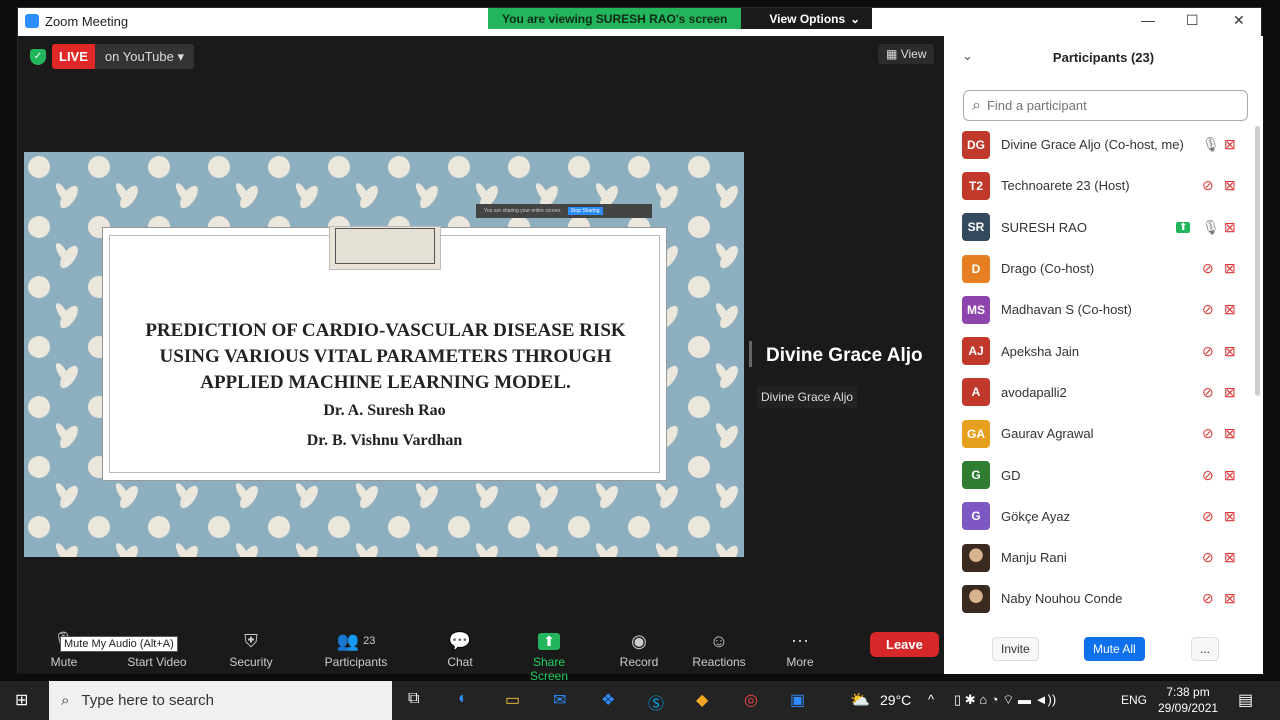  I want to click on task-view-icon: ⧉, so click(413, 699).